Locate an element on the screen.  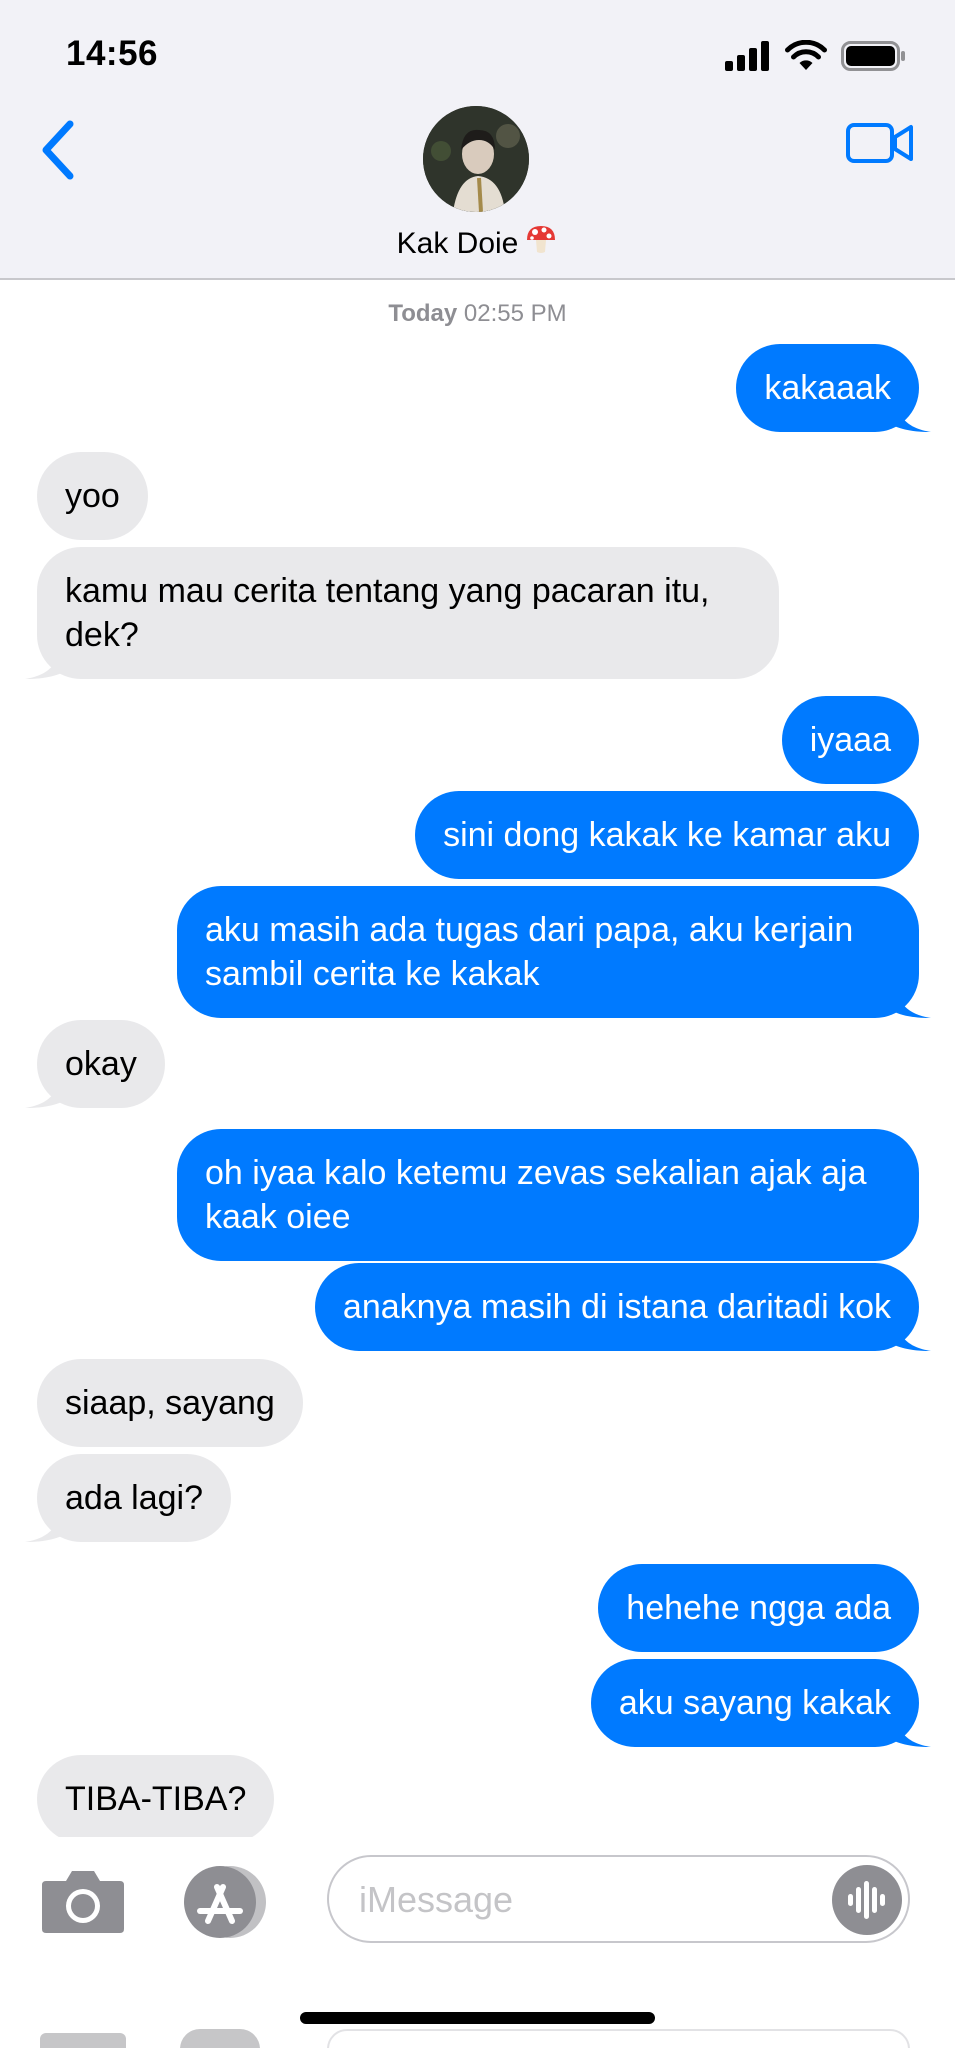
message-text: okay is located at coordinates (101, 1064).